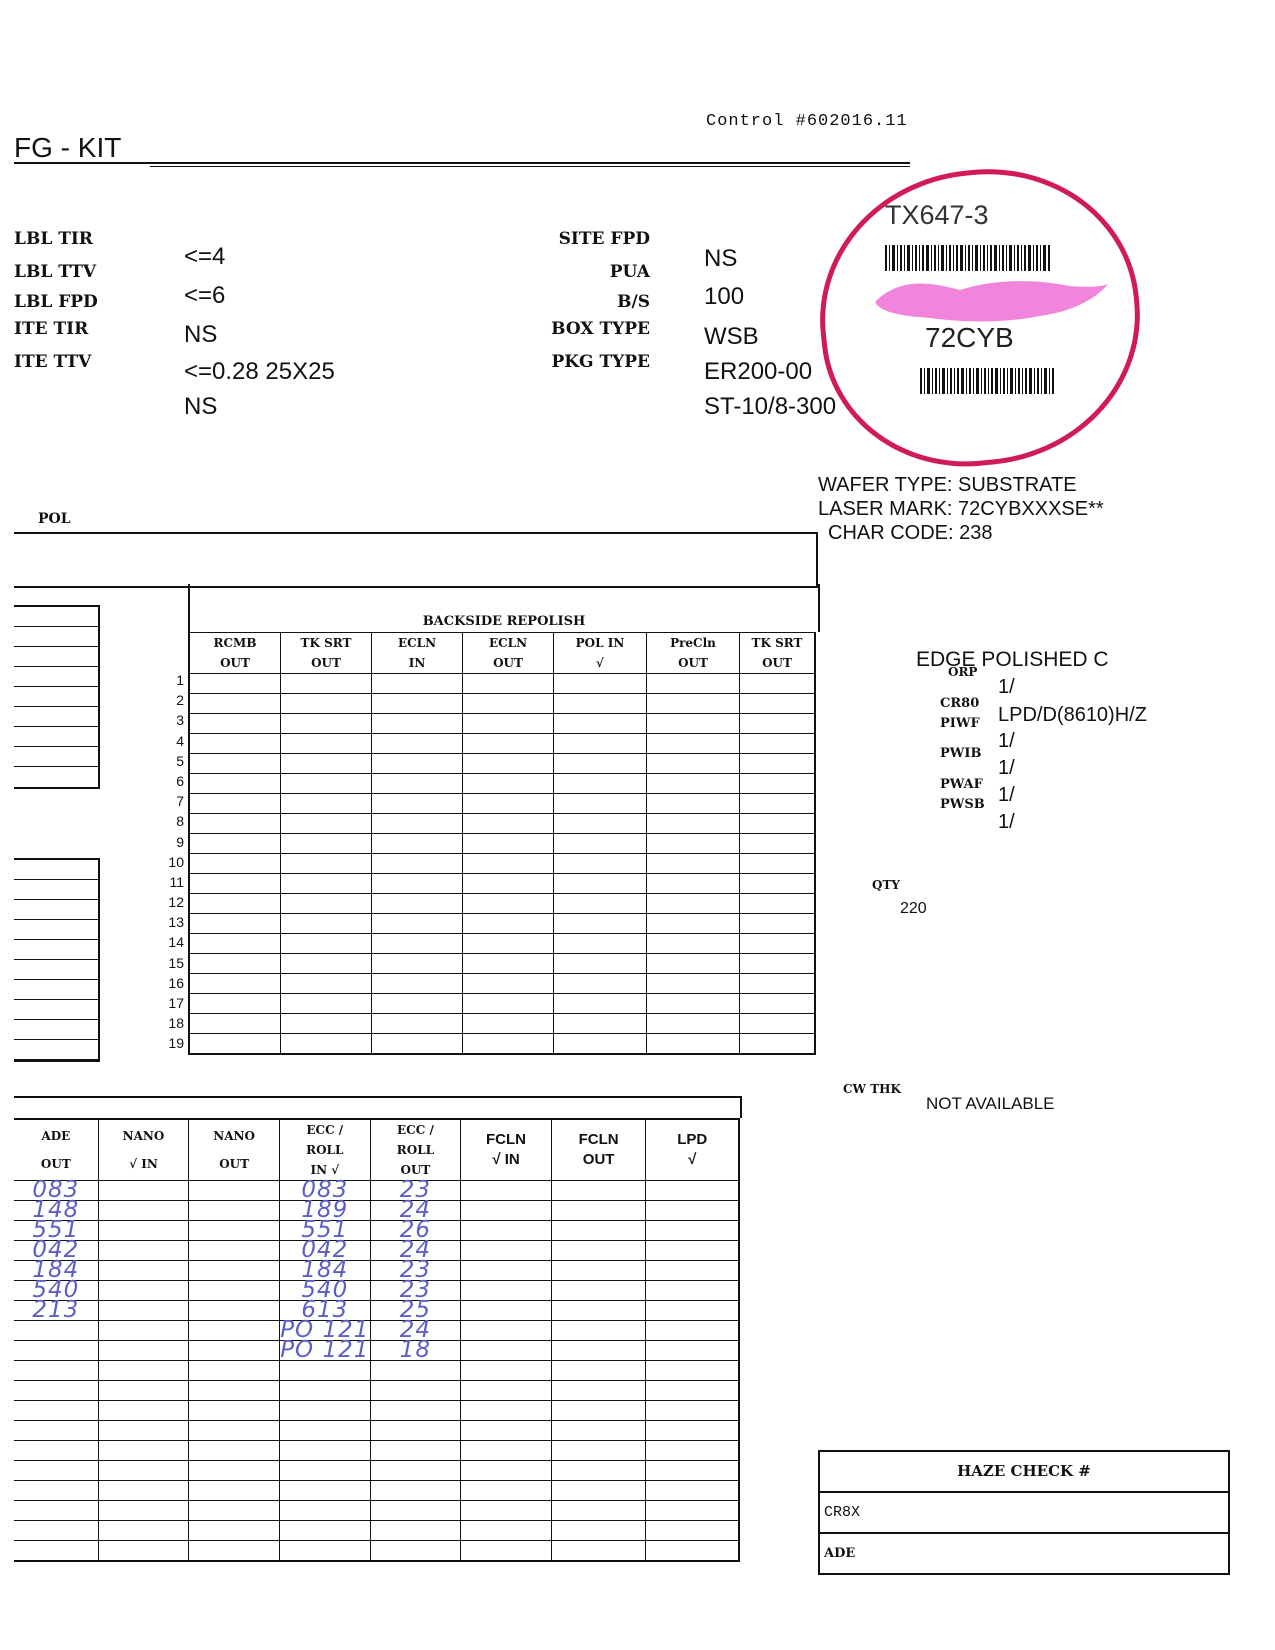 This screenshot has width=1275, height=1650. What do you see at coordinates (176, 922) in the screenshot?
I see `row-number: 13` at bounding box center [176, 922].